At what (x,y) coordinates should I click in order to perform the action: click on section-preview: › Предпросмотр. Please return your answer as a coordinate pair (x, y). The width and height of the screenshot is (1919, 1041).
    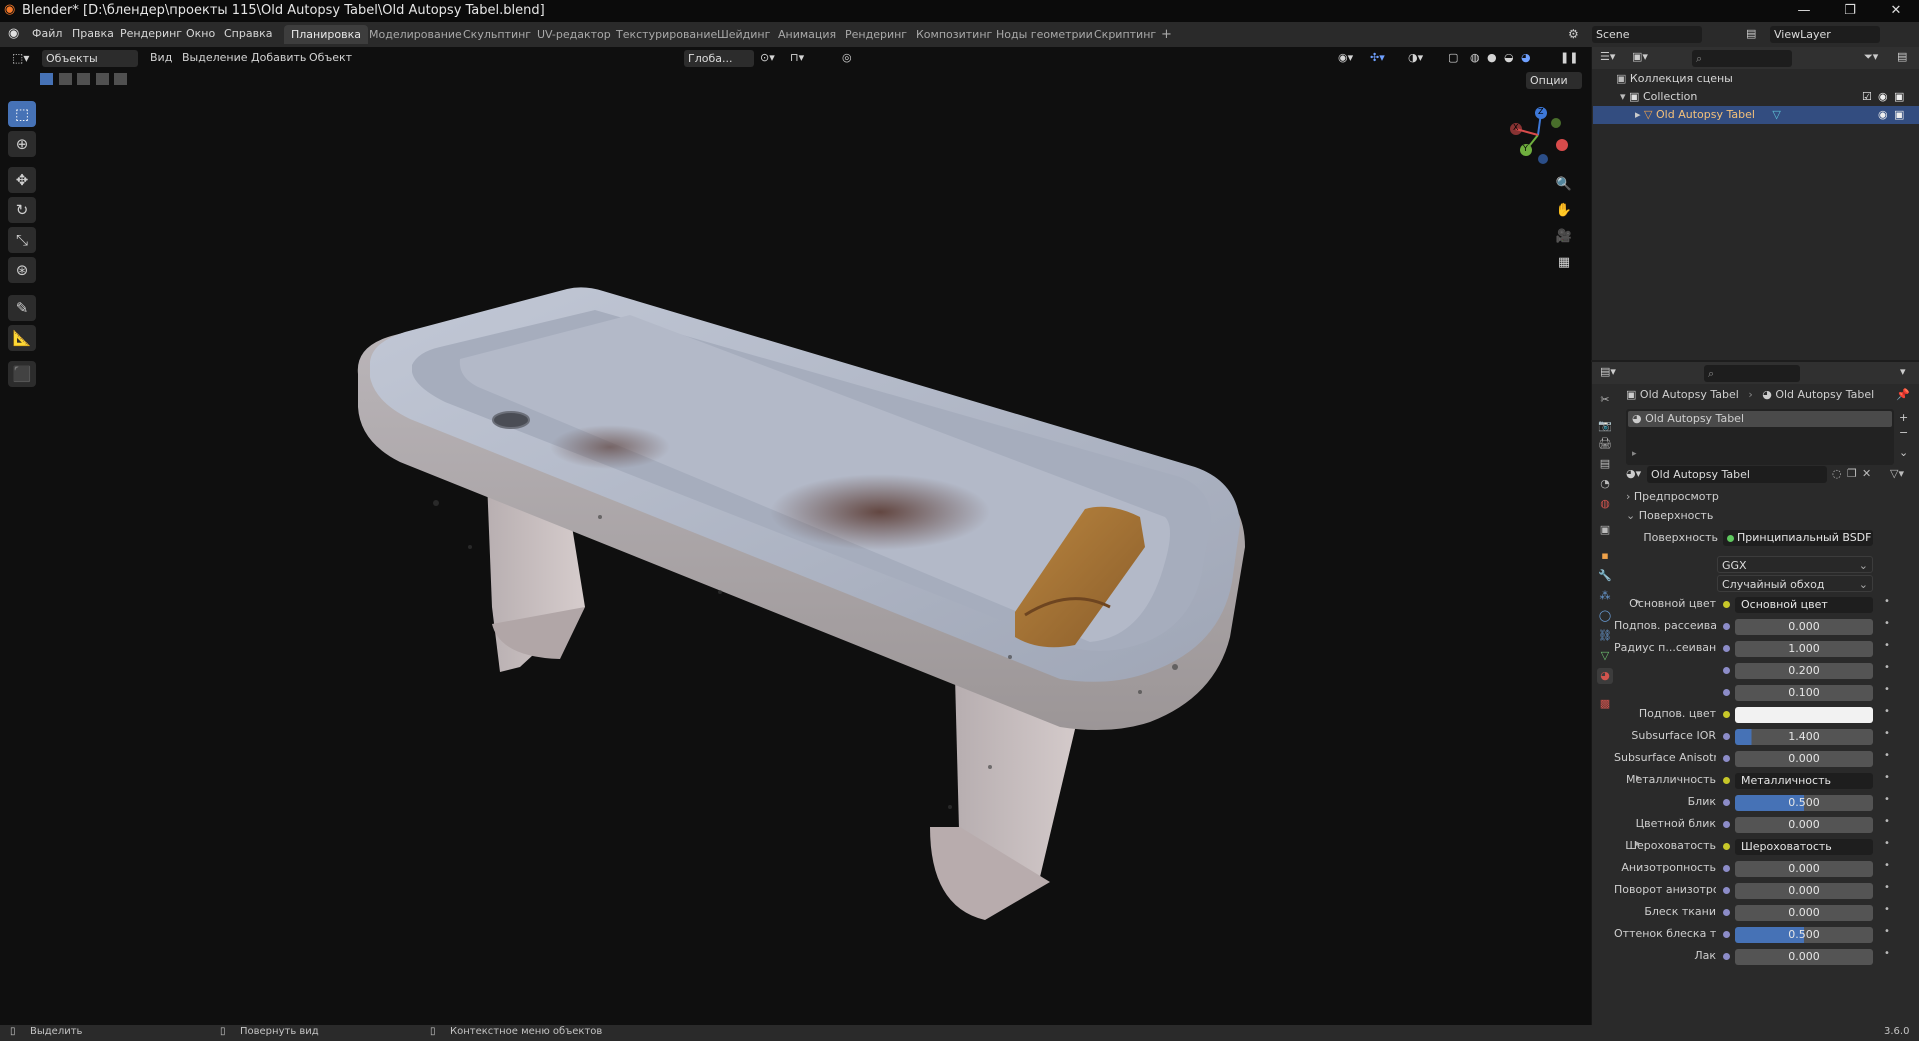
    Looking at the image, I should click on (1771, 497).